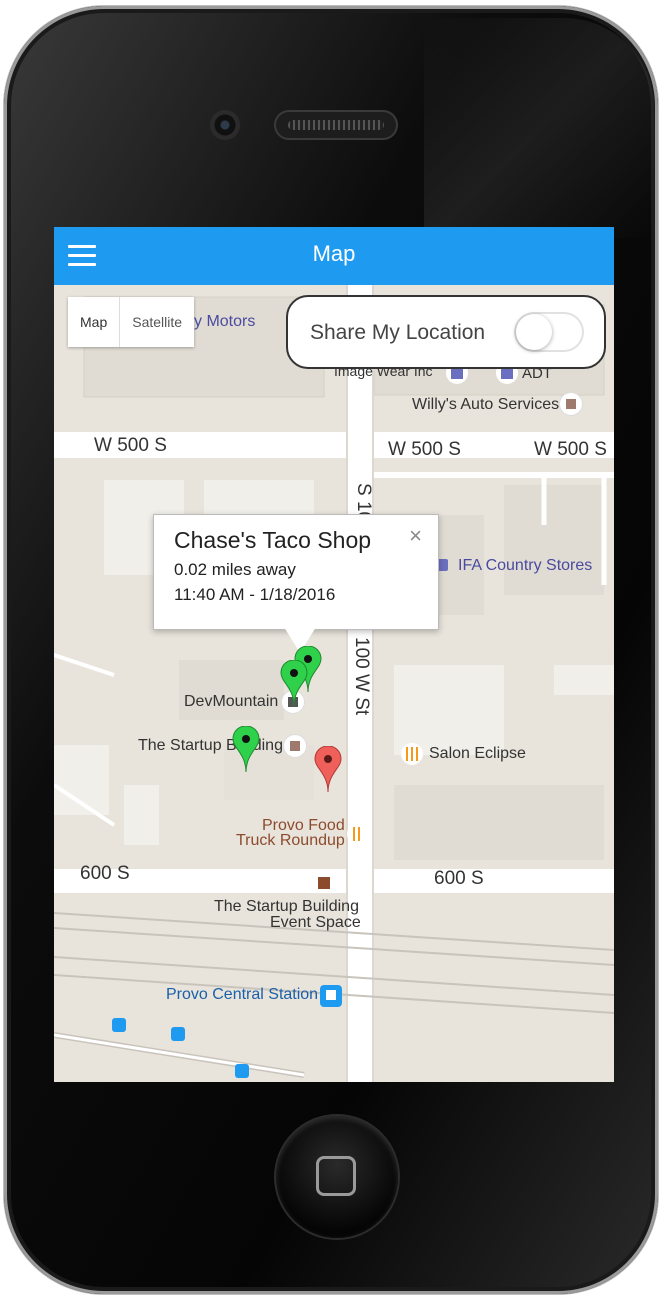  I want to click on map-label-devmountain: DevMountain, so click(231, 701).